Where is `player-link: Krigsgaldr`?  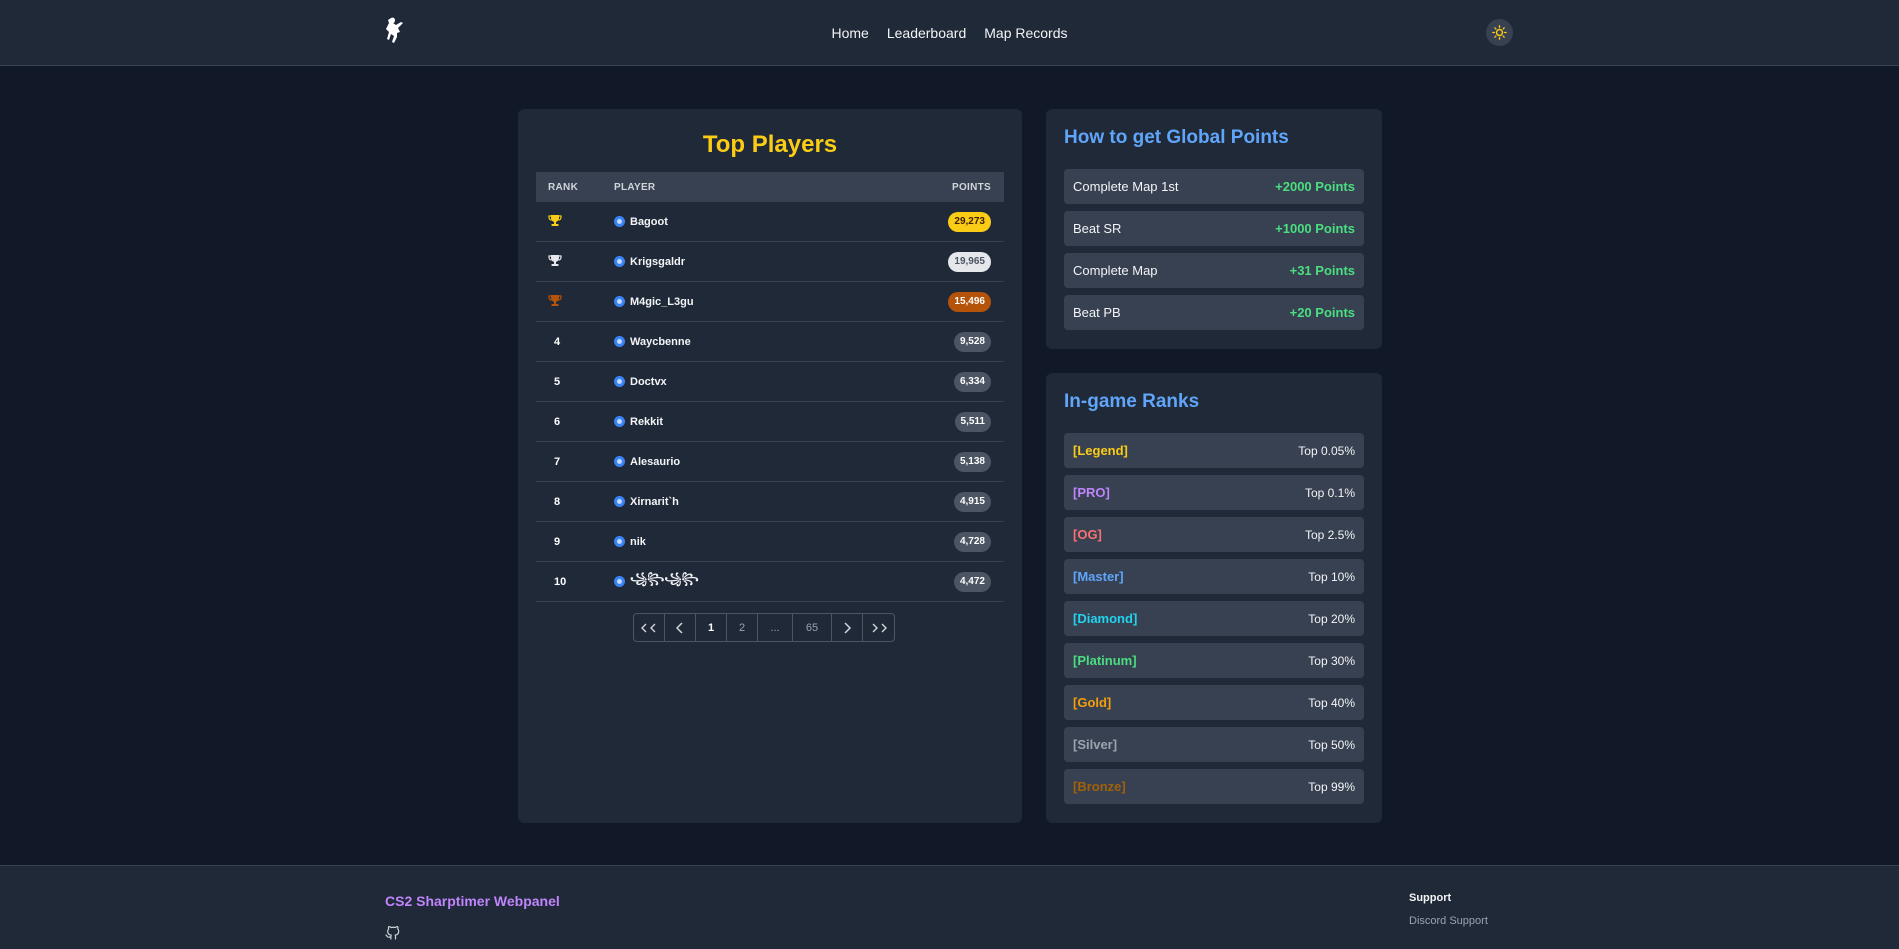 player-link: Krigsgaldr is located at coordinates (759, 262).